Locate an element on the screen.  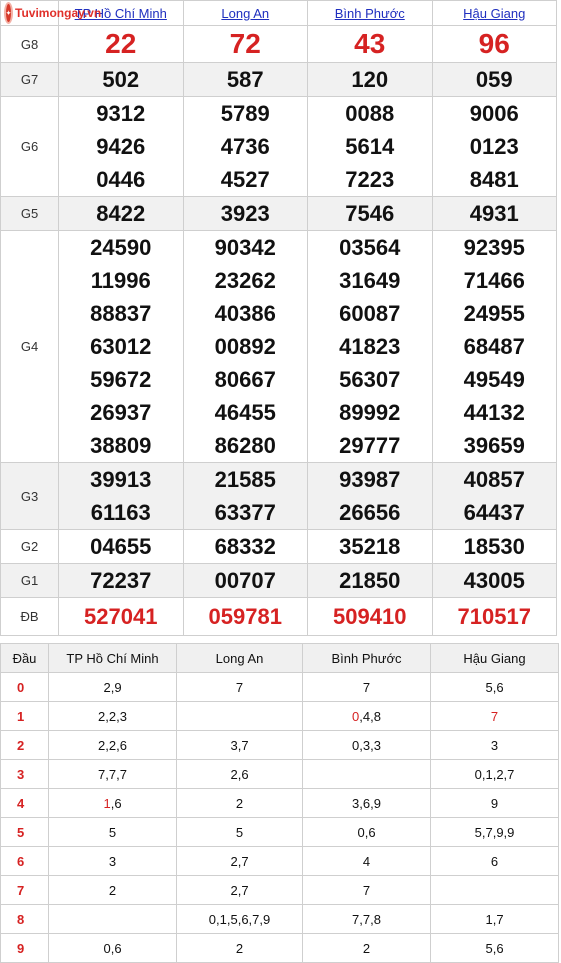
loto-dau: 4 is located at coordinates (24, 803).